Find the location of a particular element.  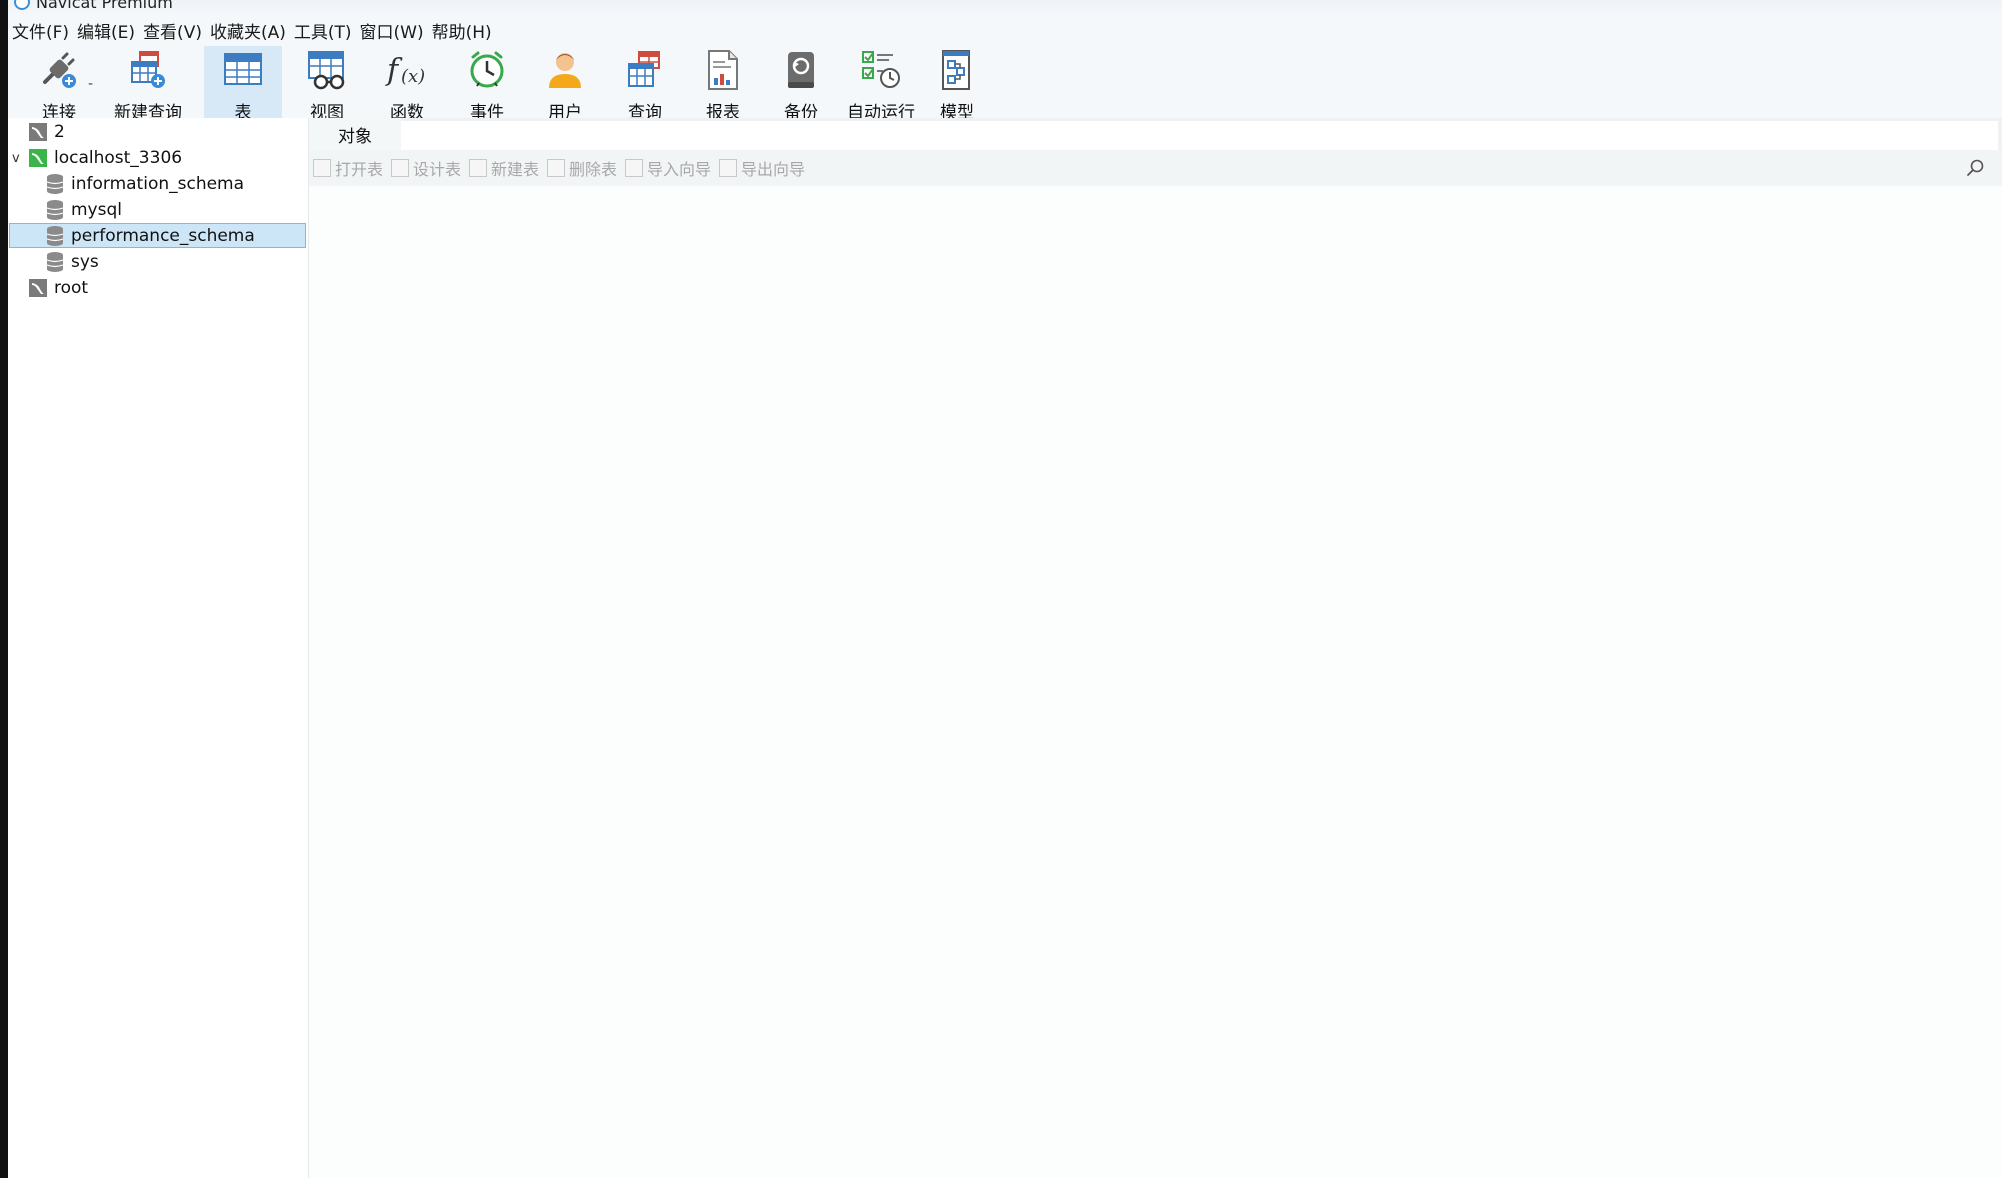

tree-item-performance-schema: performance_schema is located at coordinates (158, 235).